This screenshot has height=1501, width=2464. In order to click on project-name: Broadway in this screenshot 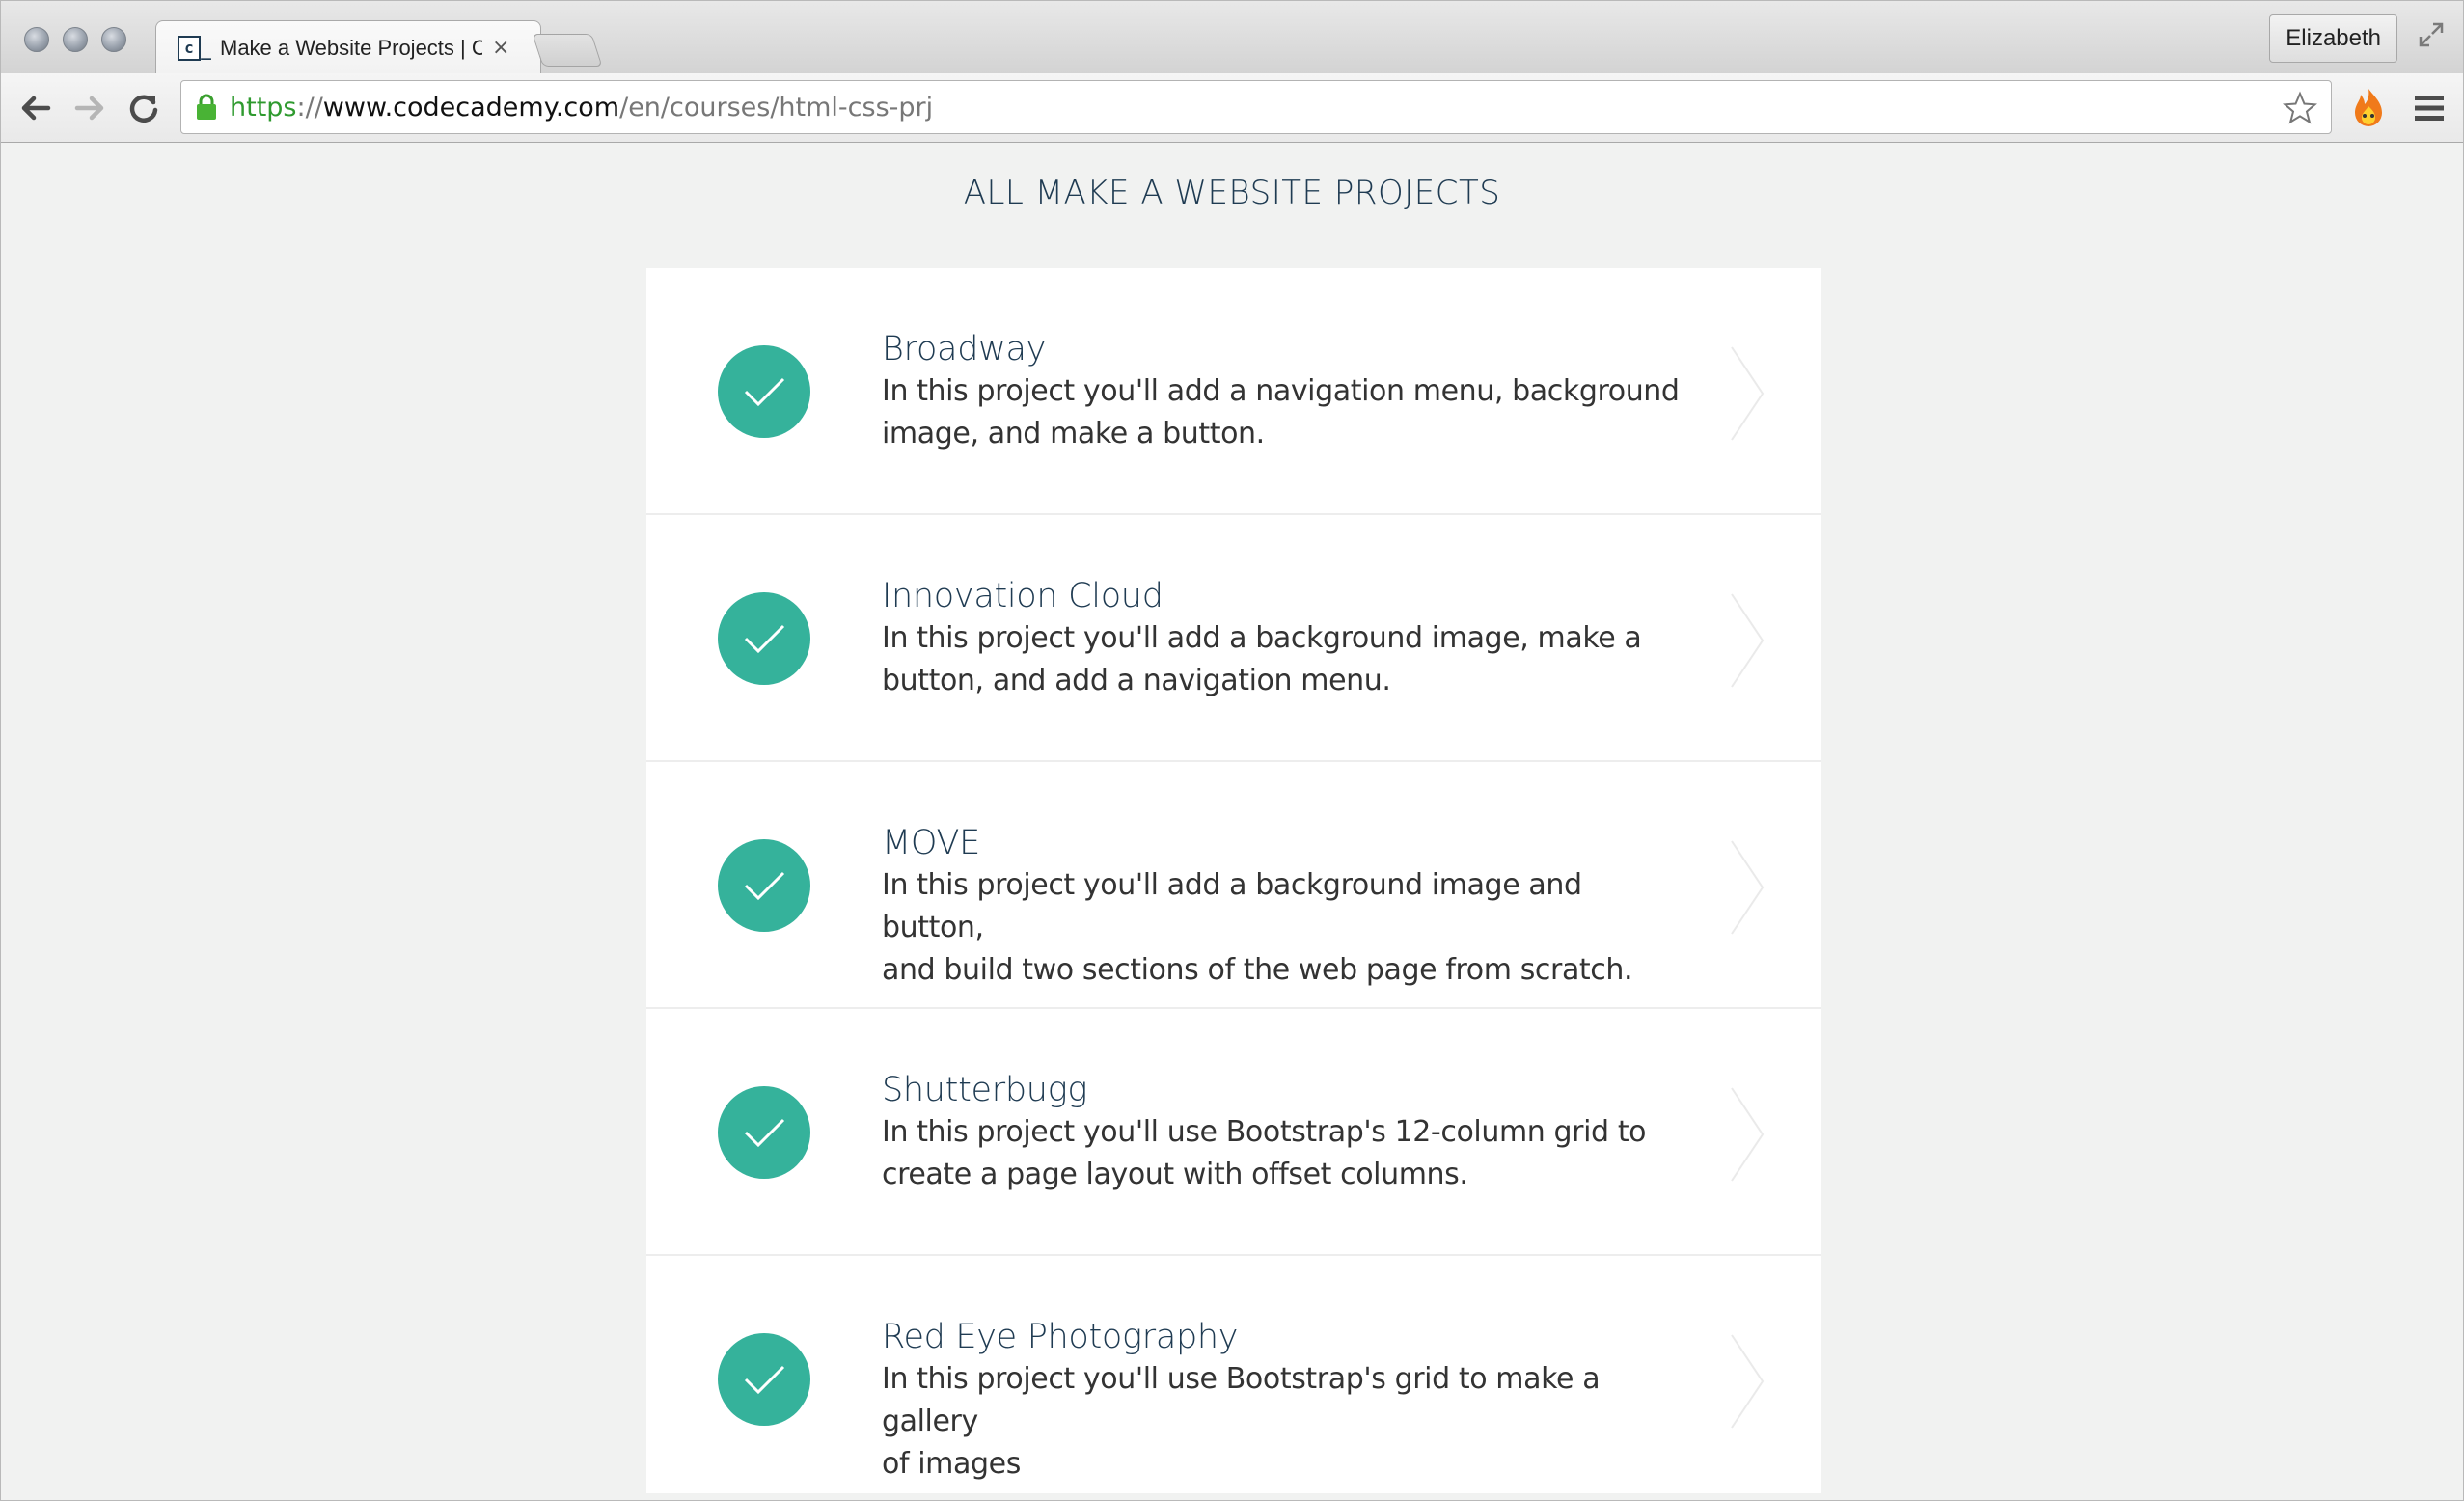, I will do `click(964, 349)`.